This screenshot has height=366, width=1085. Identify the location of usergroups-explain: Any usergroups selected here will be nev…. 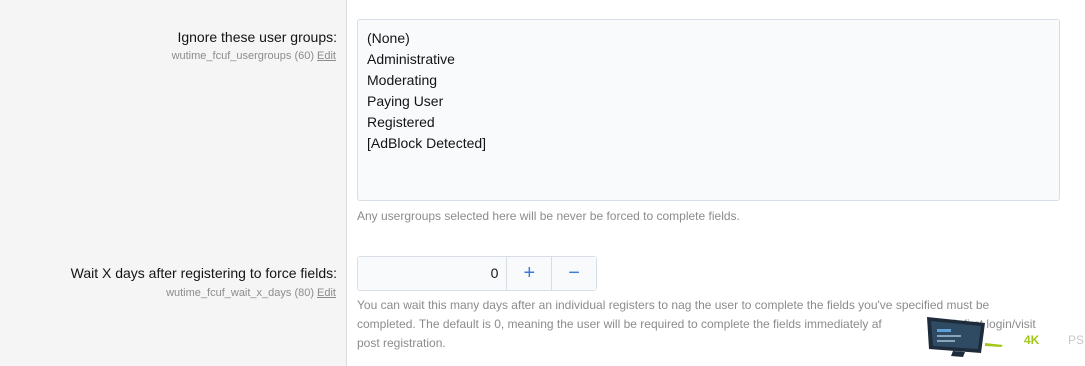
(548, 216).